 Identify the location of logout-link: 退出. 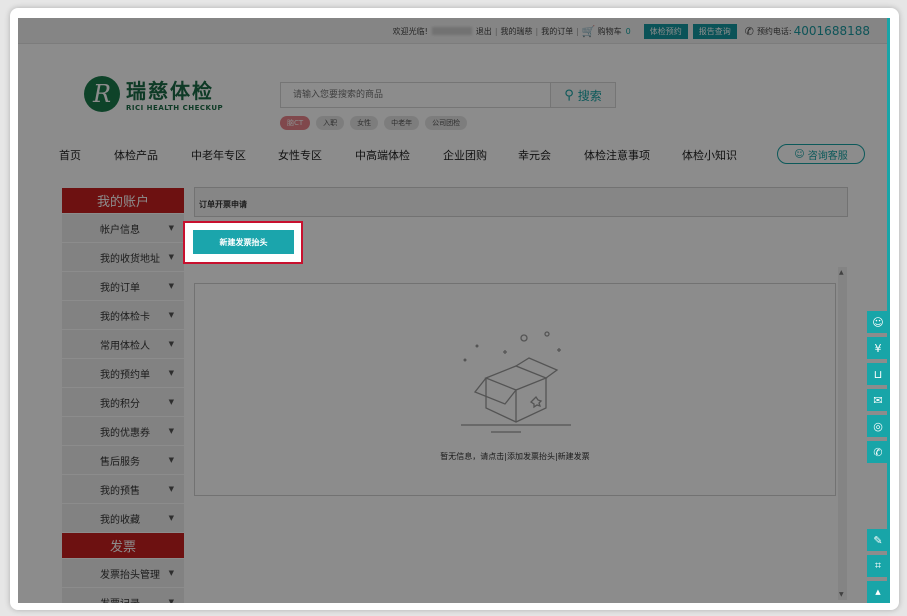
(484, 31).